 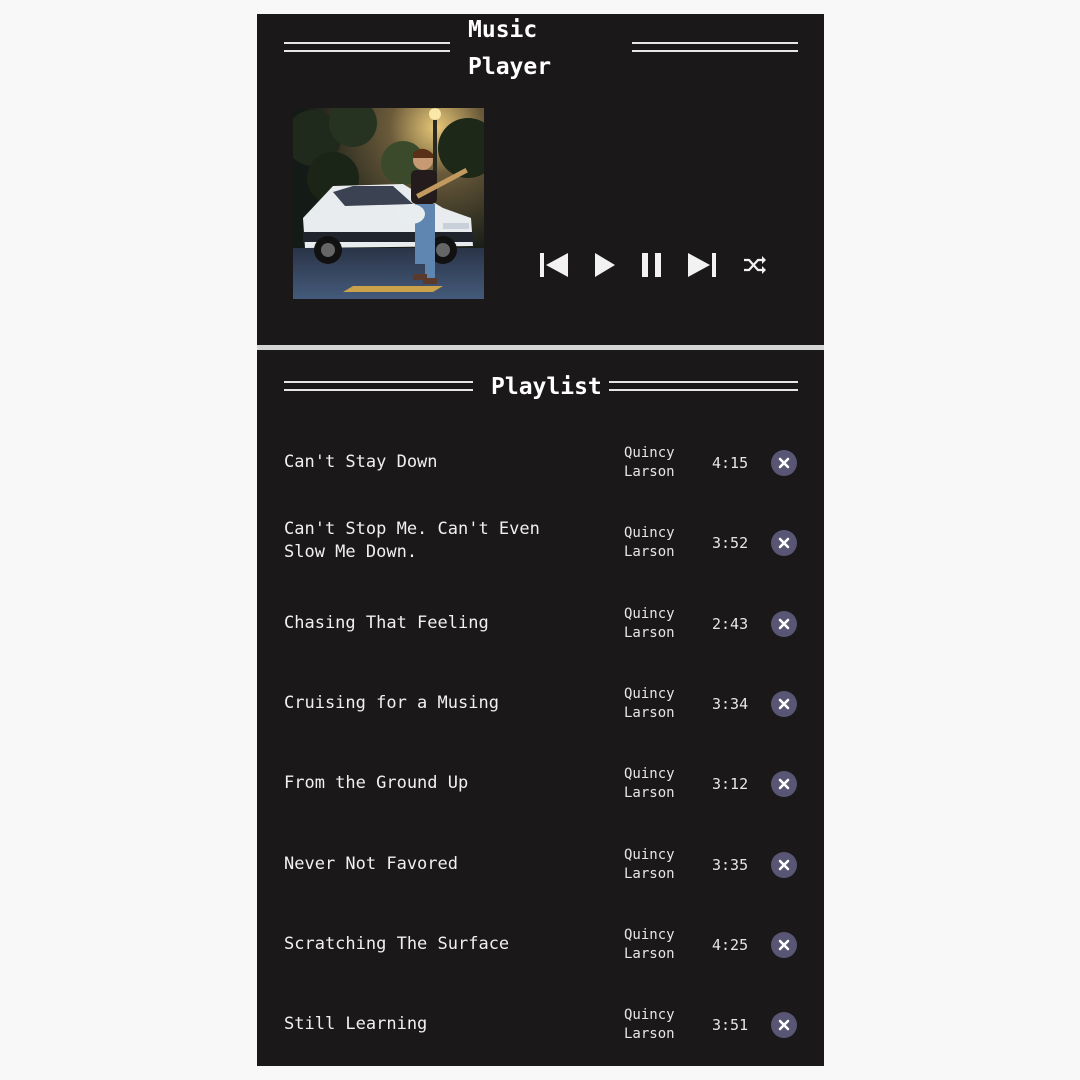 I want to click on song-title: Can't Stay Down, so click(x=434, y=462).